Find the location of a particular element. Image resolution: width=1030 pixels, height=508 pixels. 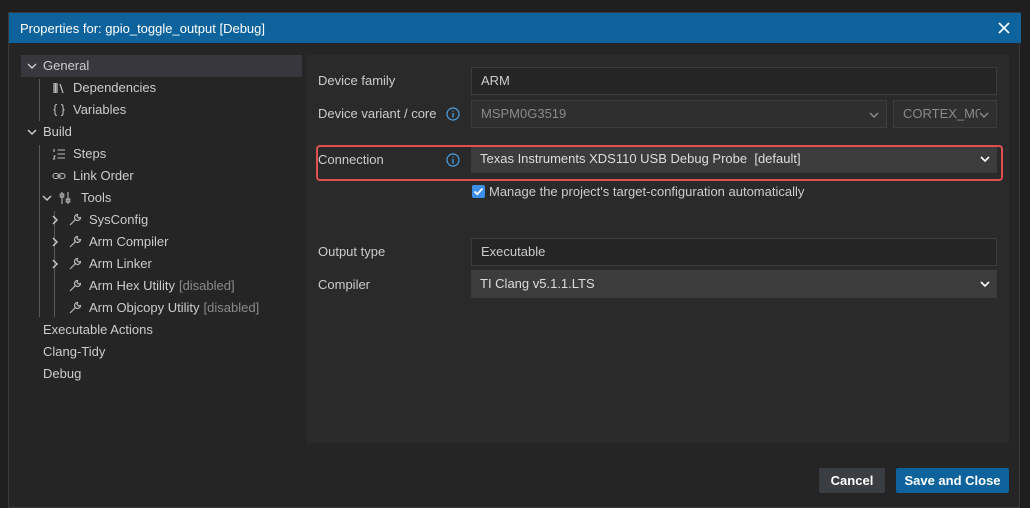

tree-item-arm-hex-utility: Arm Hex Utility [disabled] is located at coordinates (161, 286).